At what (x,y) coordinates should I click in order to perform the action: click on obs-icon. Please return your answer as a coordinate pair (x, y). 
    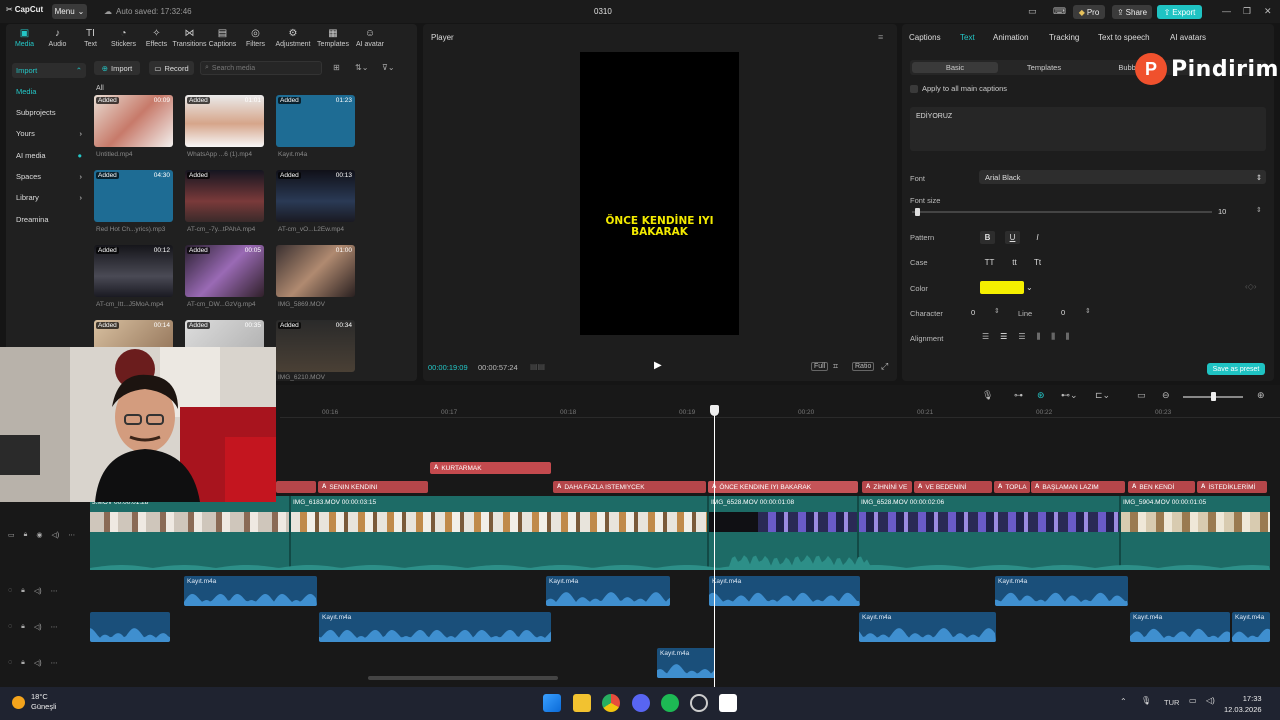
    Looking at the image, I should click on (699, 703).